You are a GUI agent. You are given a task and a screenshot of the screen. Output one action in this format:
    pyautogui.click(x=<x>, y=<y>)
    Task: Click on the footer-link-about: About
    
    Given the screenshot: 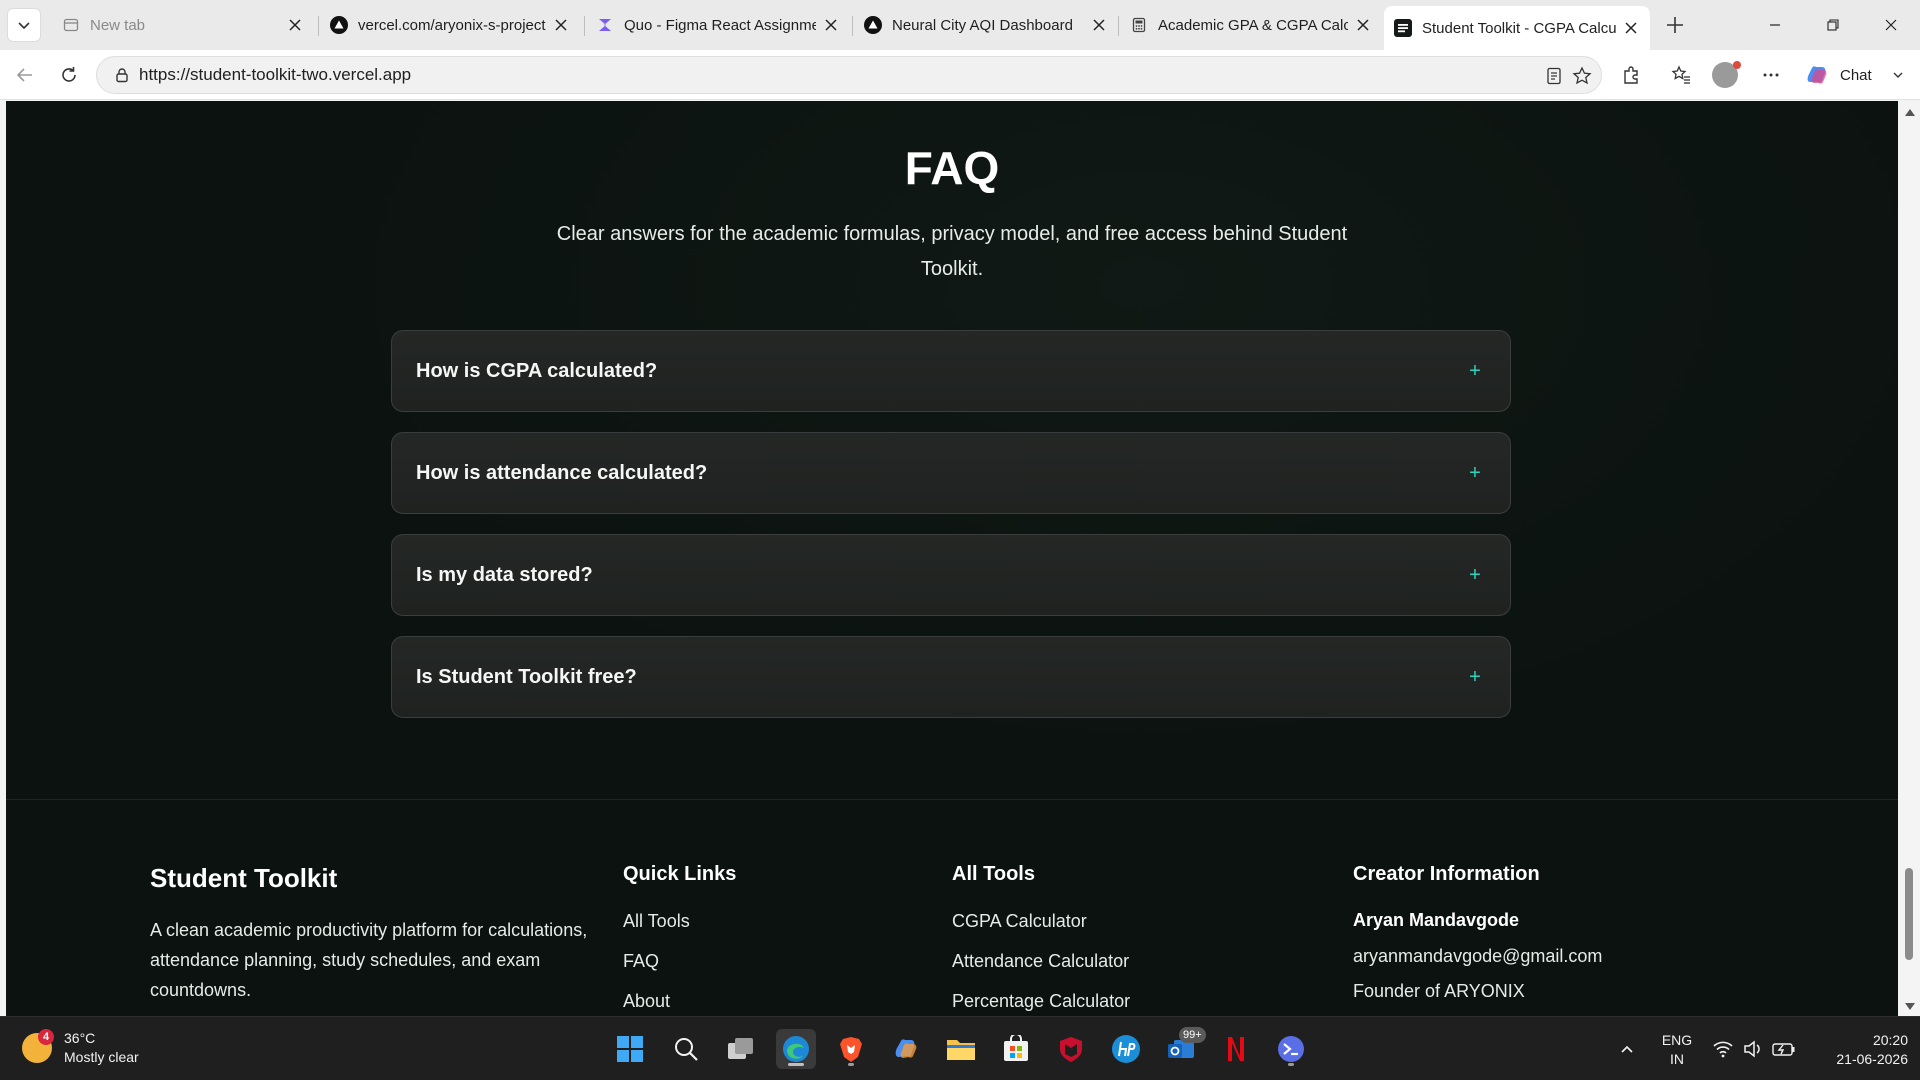 What is the action you would take?
    pyautogui.click(x=646, y=1001)
    